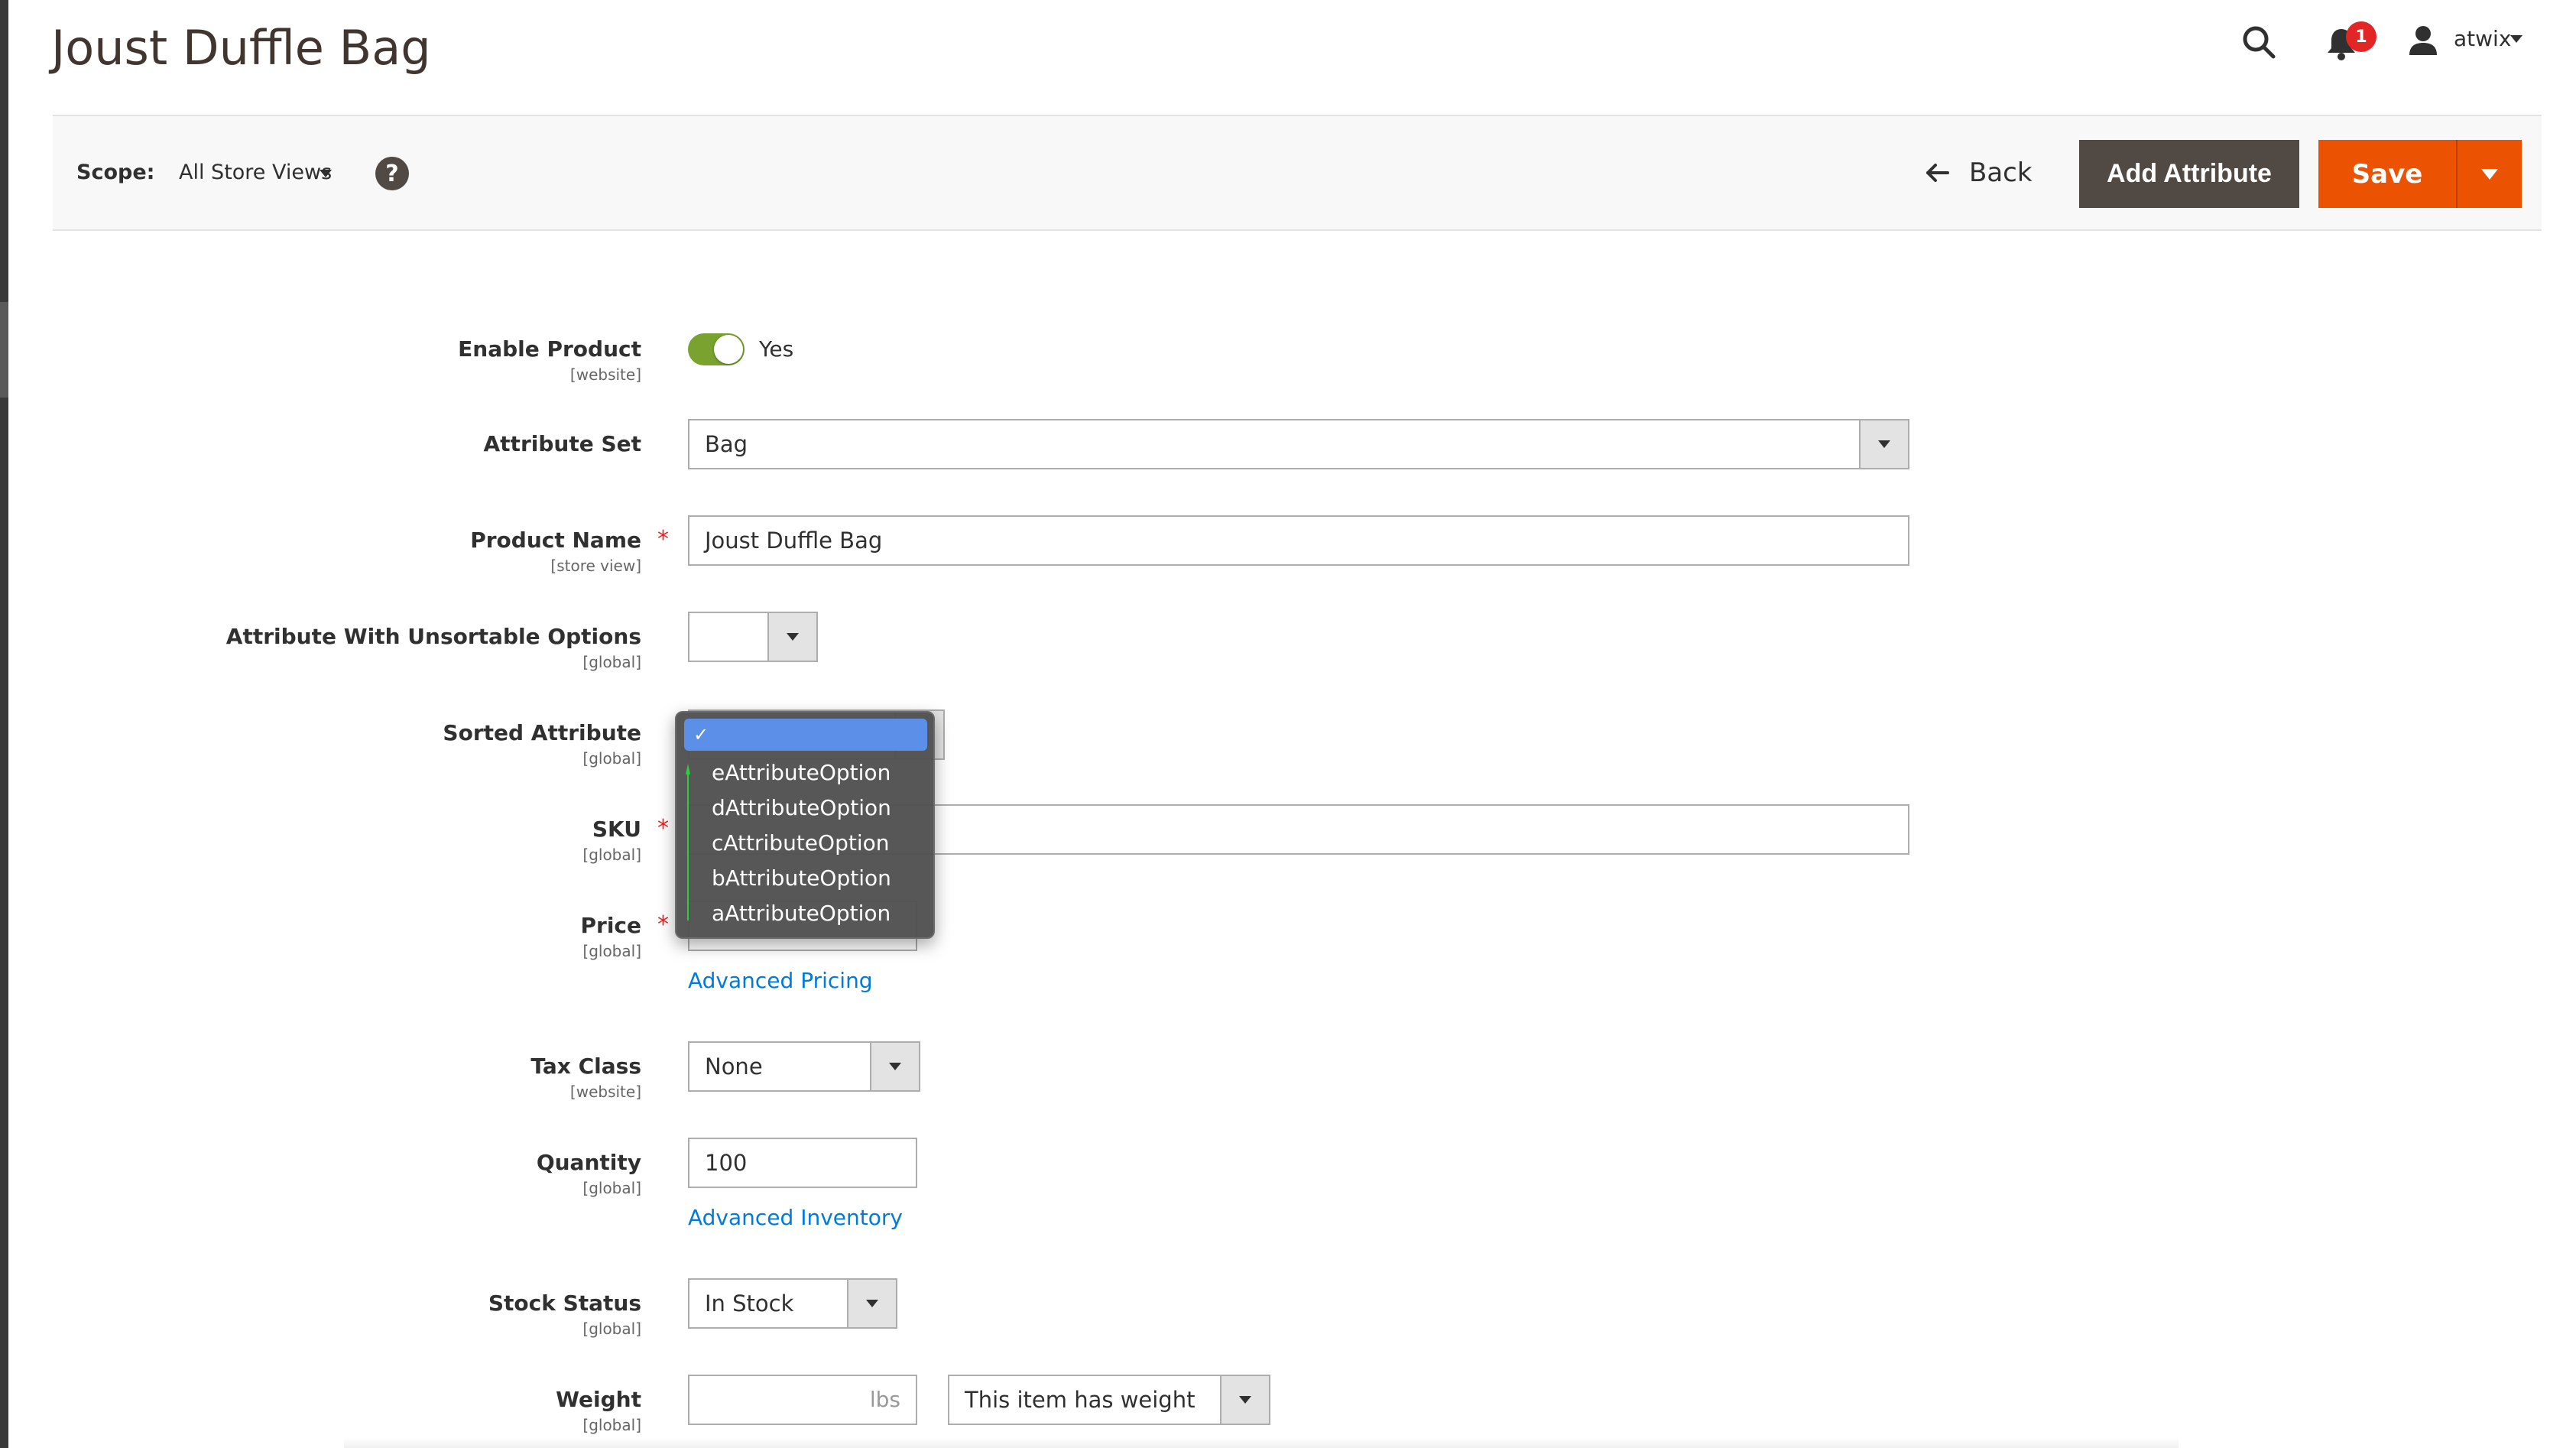  I want to click on stock-status-label: Stock Status, so click(564, 1303).